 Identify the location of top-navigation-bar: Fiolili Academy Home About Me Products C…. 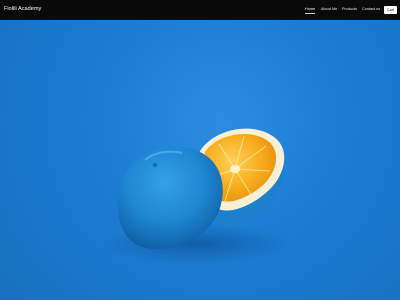
(200, 10).